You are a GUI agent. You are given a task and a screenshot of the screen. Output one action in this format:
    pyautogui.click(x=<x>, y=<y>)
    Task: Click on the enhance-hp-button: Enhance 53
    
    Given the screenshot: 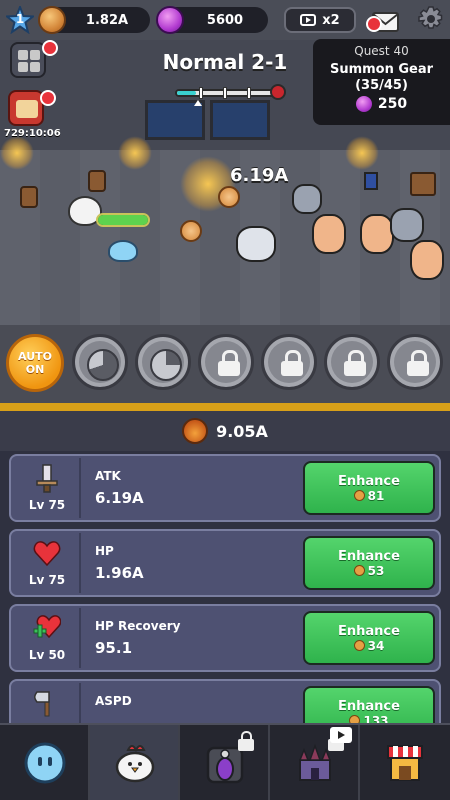 What is the action you would take?
    pyautogui.click(x=369, y=563)
    